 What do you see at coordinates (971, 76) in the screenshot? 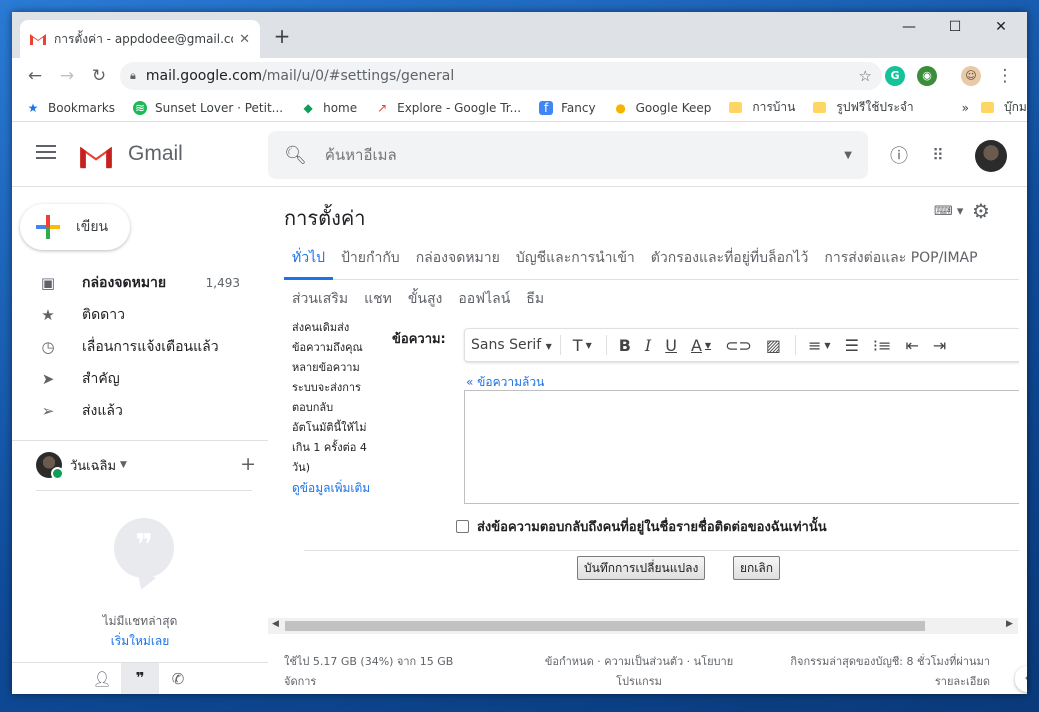
I see `profile-icon: ☺` at bounding box center [971, 76].